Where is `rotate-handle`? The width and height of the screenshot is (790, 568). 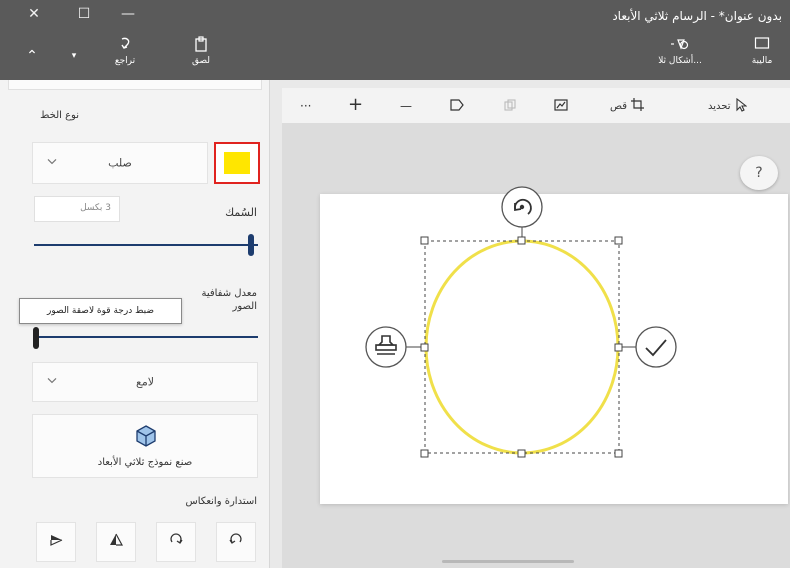
rotate-handle is located at coordinates (522, 207).